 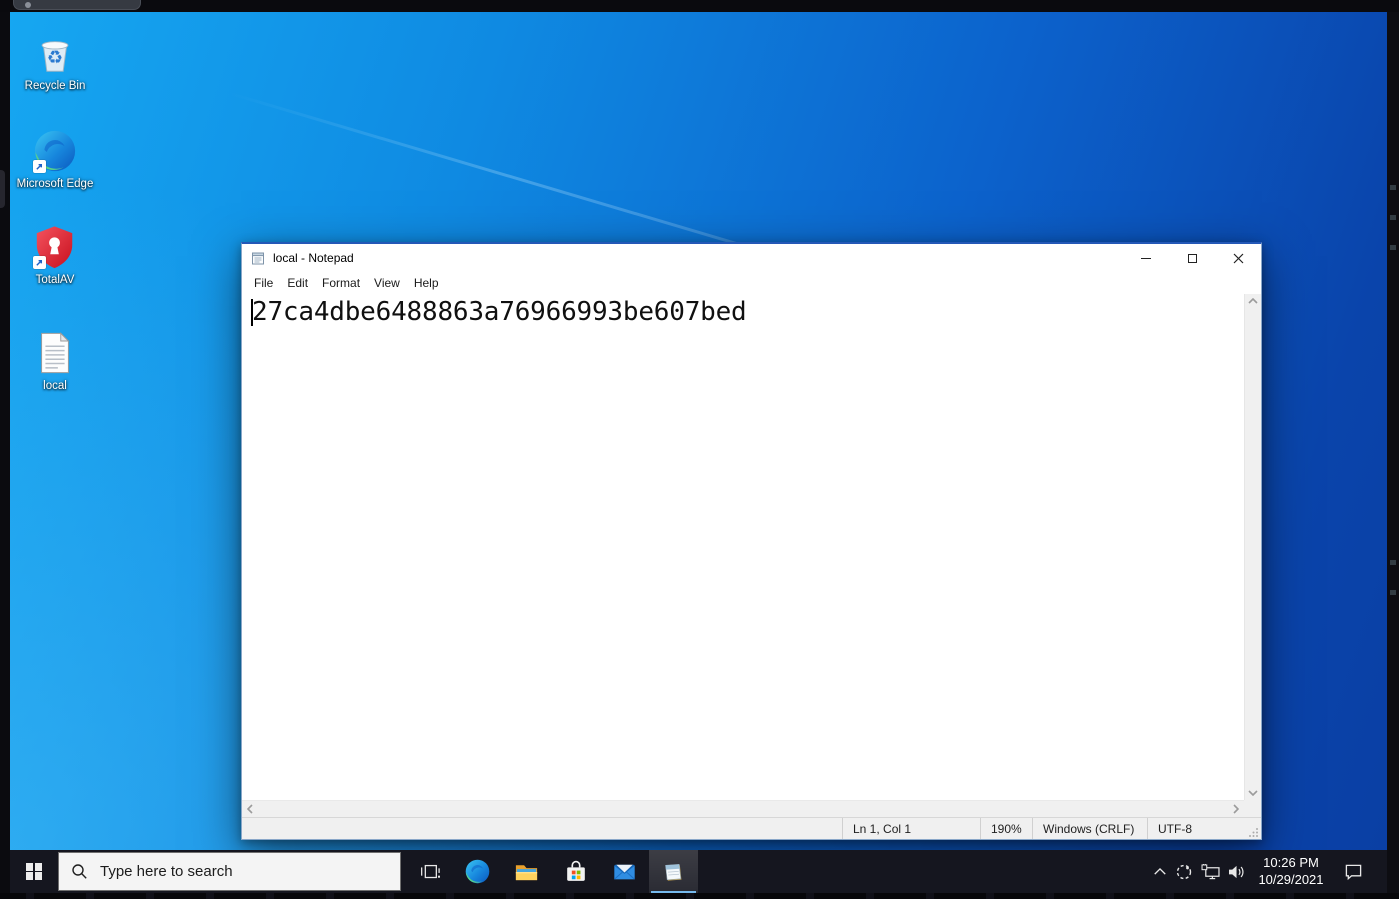 I want to click on mail-icon, so click(x=624, y=872).